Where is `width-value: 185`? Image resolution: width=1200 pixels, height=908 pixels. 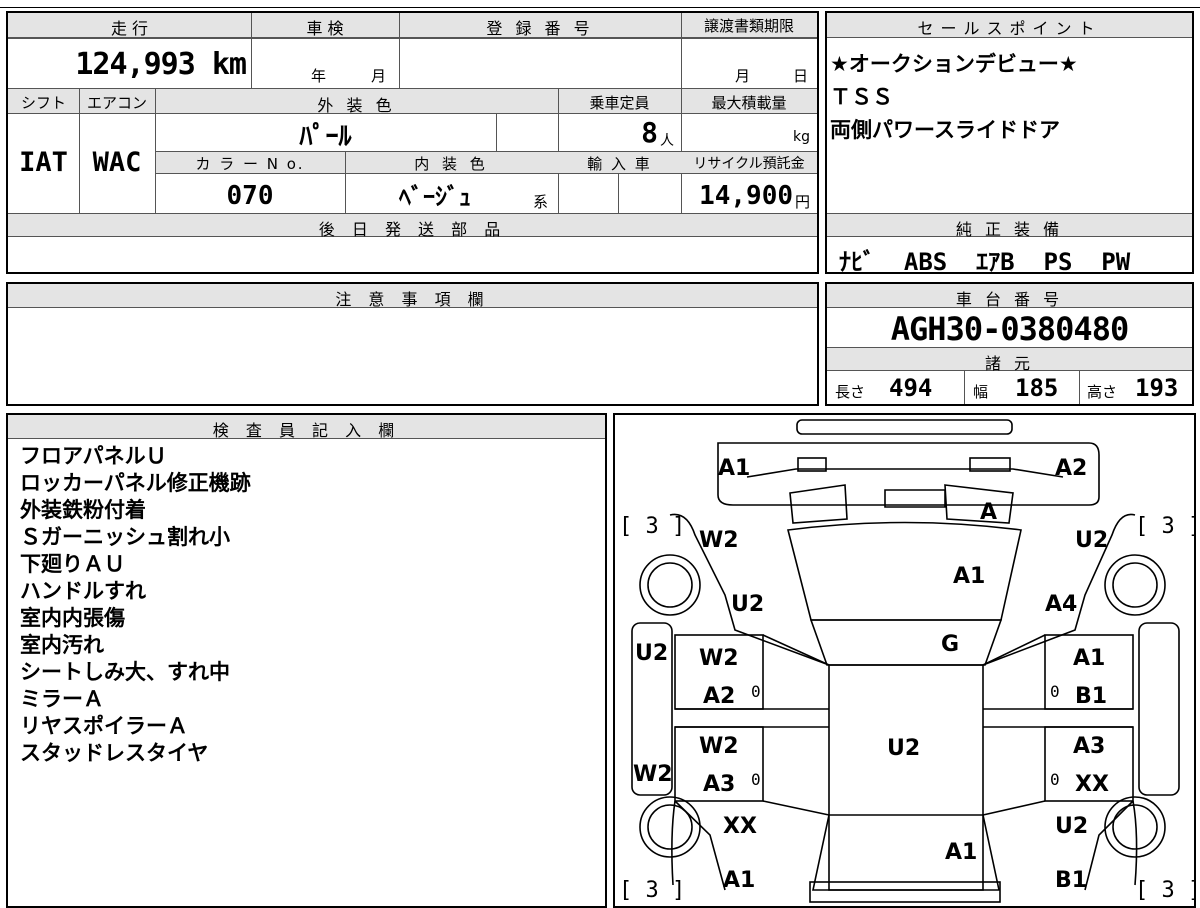
width-value: 185 is located at coordinates (1037, 388).